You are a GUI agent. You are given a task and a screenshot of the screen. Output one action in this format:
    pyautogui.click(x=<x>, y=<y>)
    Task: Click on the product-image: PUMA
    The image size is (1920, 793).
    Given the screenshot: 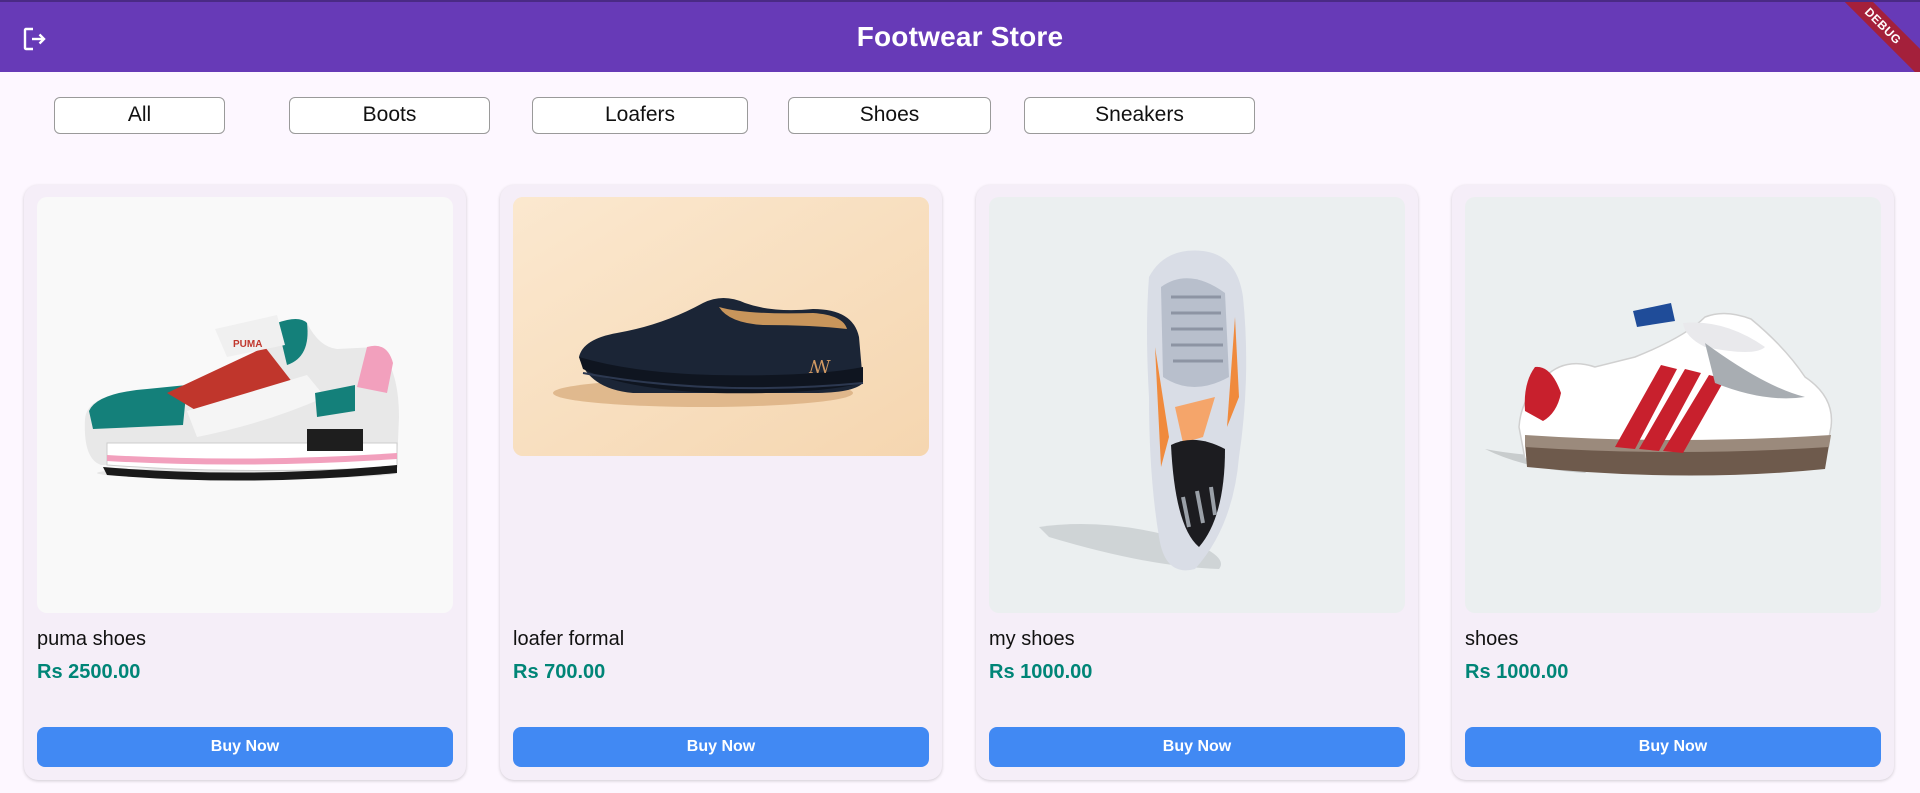 What is the action you would take?
    pyautogui.click(x=245, y=405)
    